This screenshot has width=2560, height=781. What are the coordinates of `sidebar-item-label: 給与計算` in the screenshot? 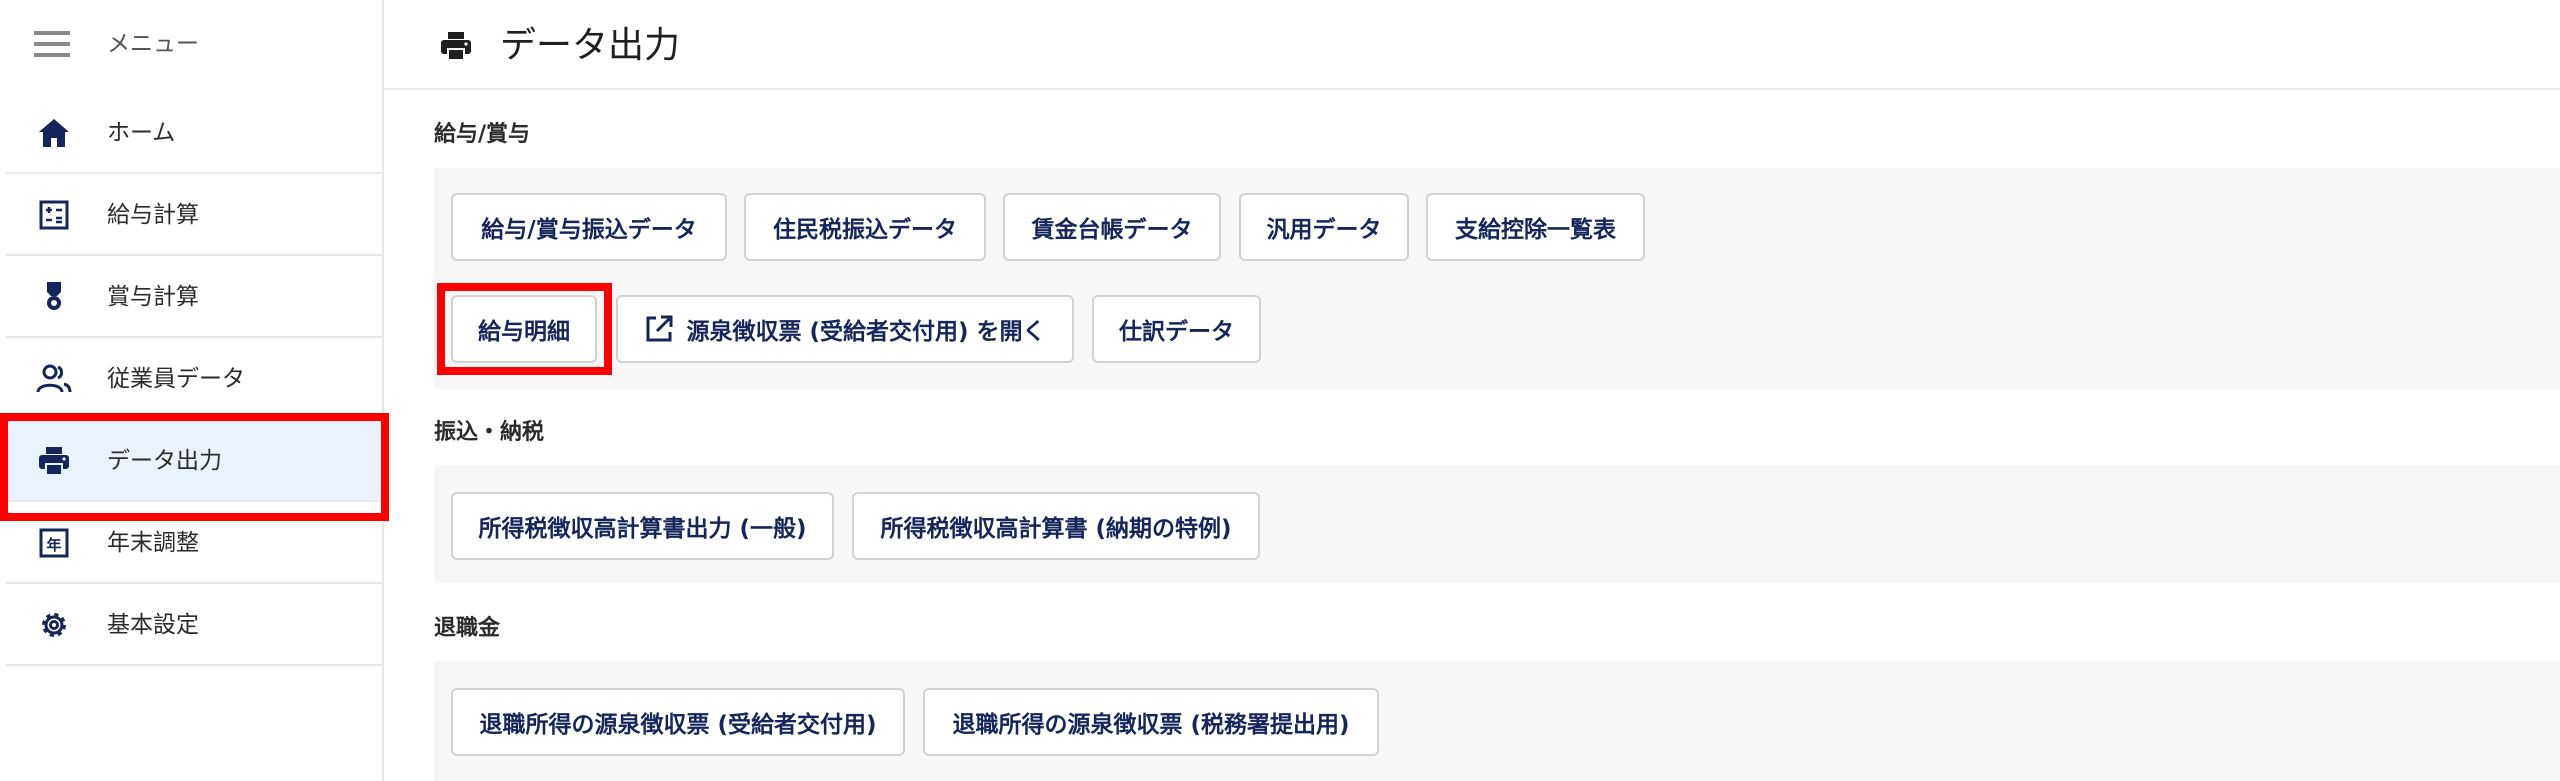 It's located at (153, 215).